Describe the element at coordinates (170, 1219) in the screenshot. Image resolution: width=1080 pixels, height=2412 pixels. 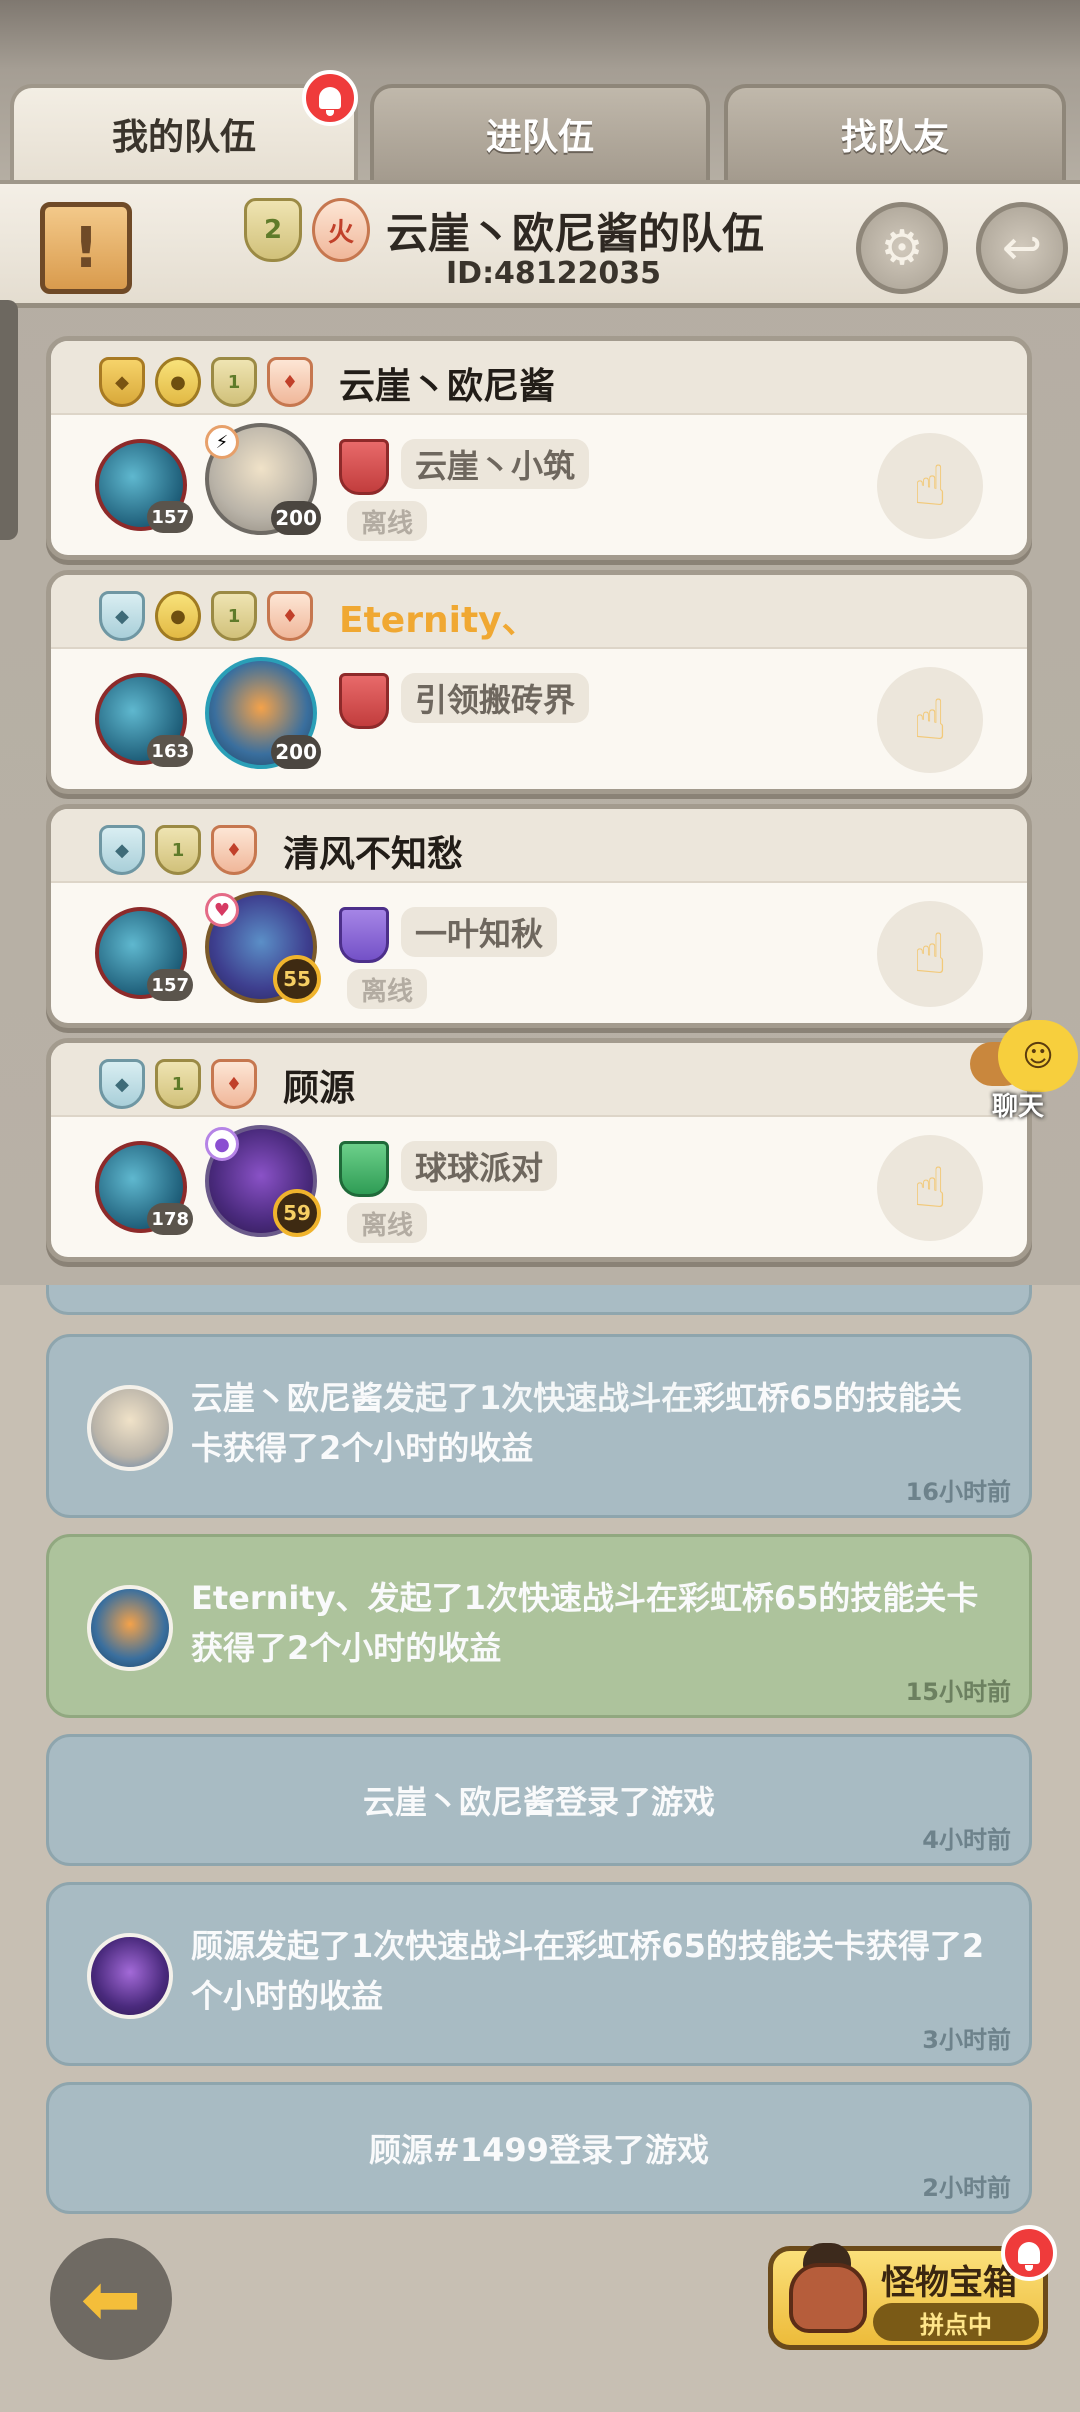
I see `hero-level: 178` at that location.